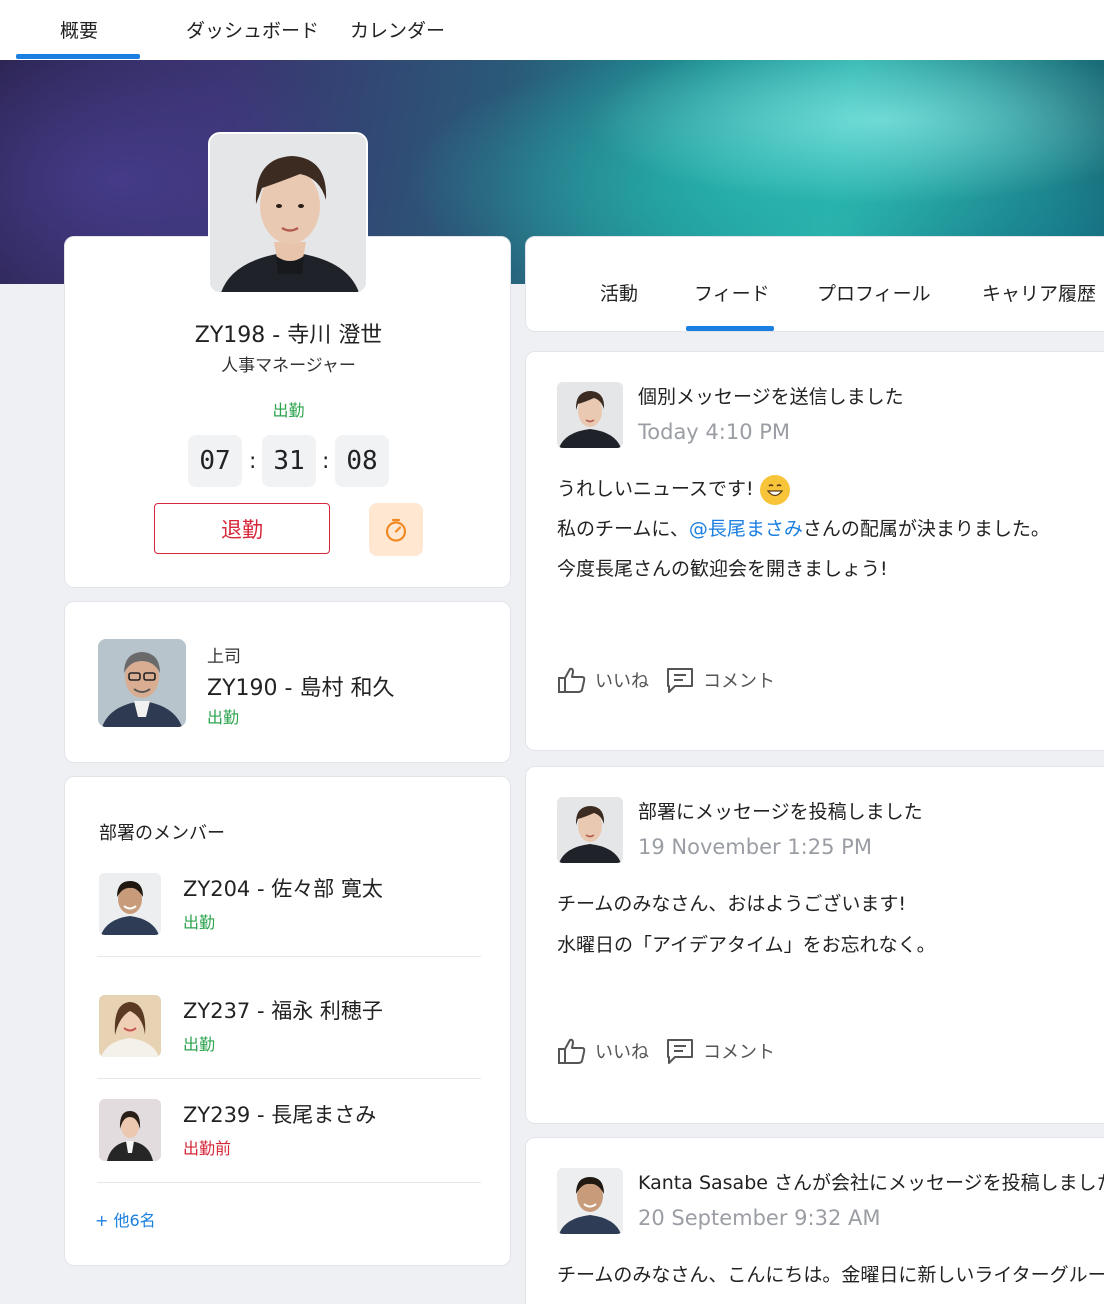 The width and height of the screenshot is (1104, 1304). I want to click on manager-full-name: 島村 和久, so click(347, 688).